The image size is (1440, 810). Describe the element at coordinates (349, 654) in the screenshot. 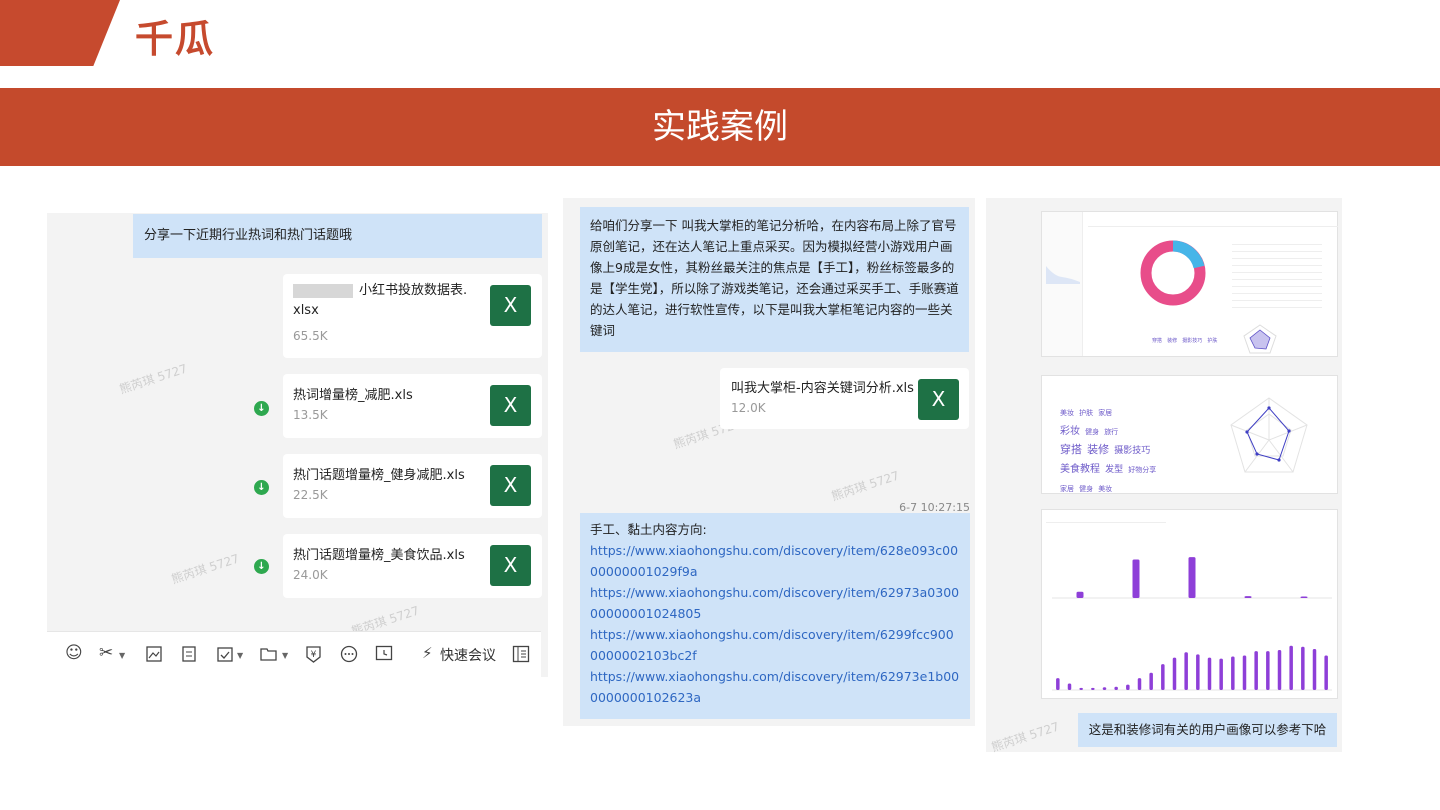

I see `more-options-icon` at that location.